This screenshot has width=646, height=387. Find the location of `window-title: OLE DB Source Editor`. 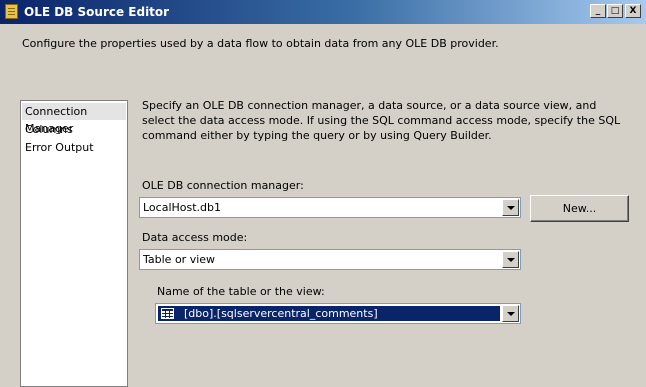

window-title: OLE DB Source Editor is located at coordinates (97, 12).